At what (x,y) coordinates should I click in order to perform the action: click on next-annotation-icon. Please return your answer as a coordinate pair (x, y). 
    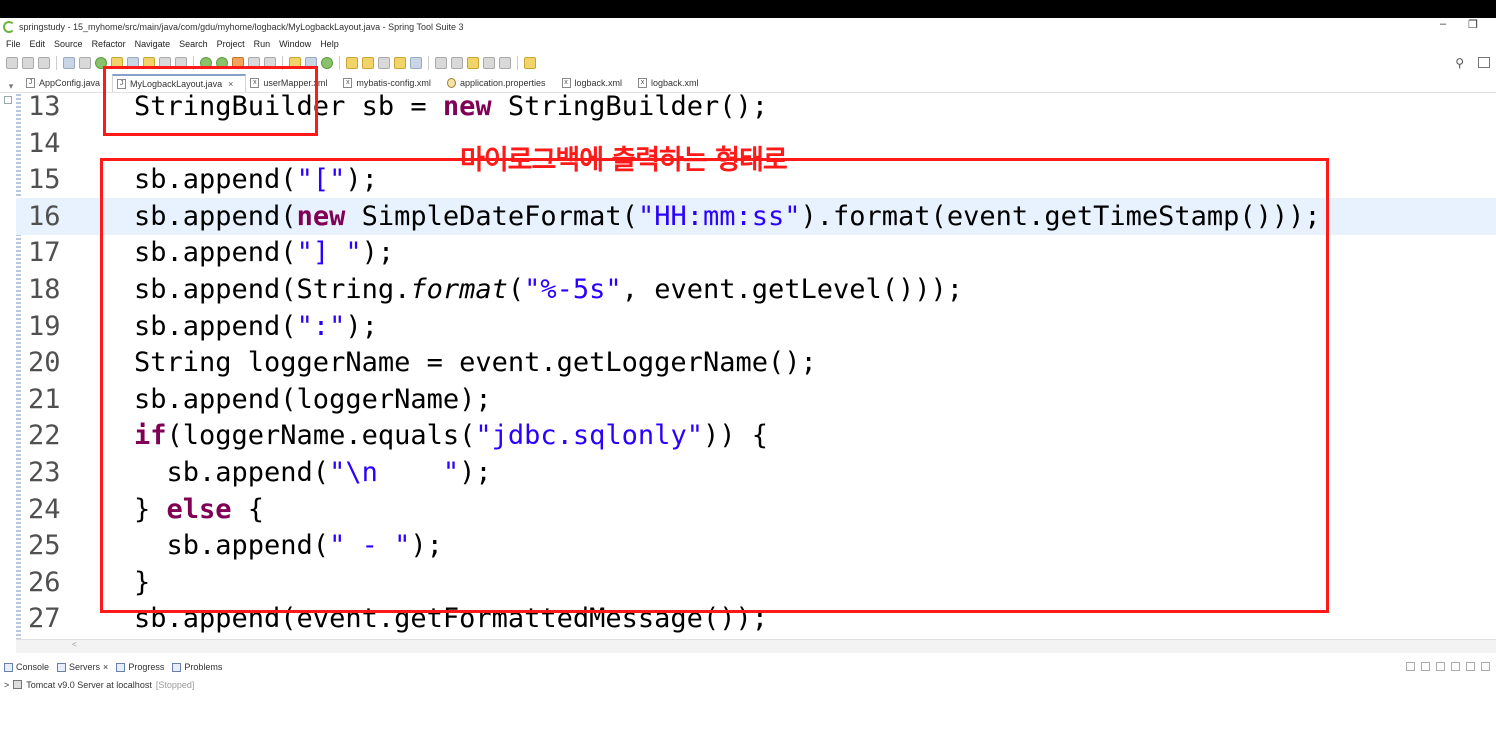
    Looking at the image, I should click on (441, 63).